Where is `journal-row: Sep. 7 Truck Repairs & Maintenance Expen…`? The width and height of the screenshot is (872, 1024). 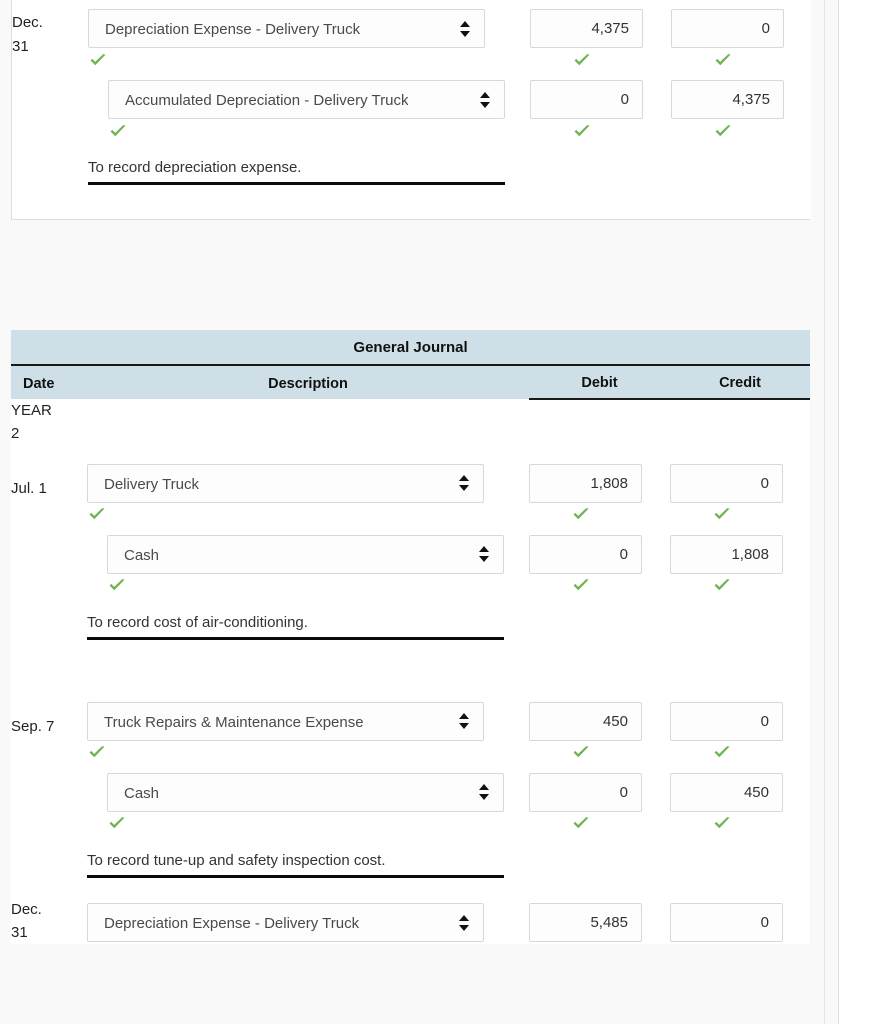 journal-row: Sep. 7 Truck Repairs & Maintenance Expen… is located at coordinates (411, 727).